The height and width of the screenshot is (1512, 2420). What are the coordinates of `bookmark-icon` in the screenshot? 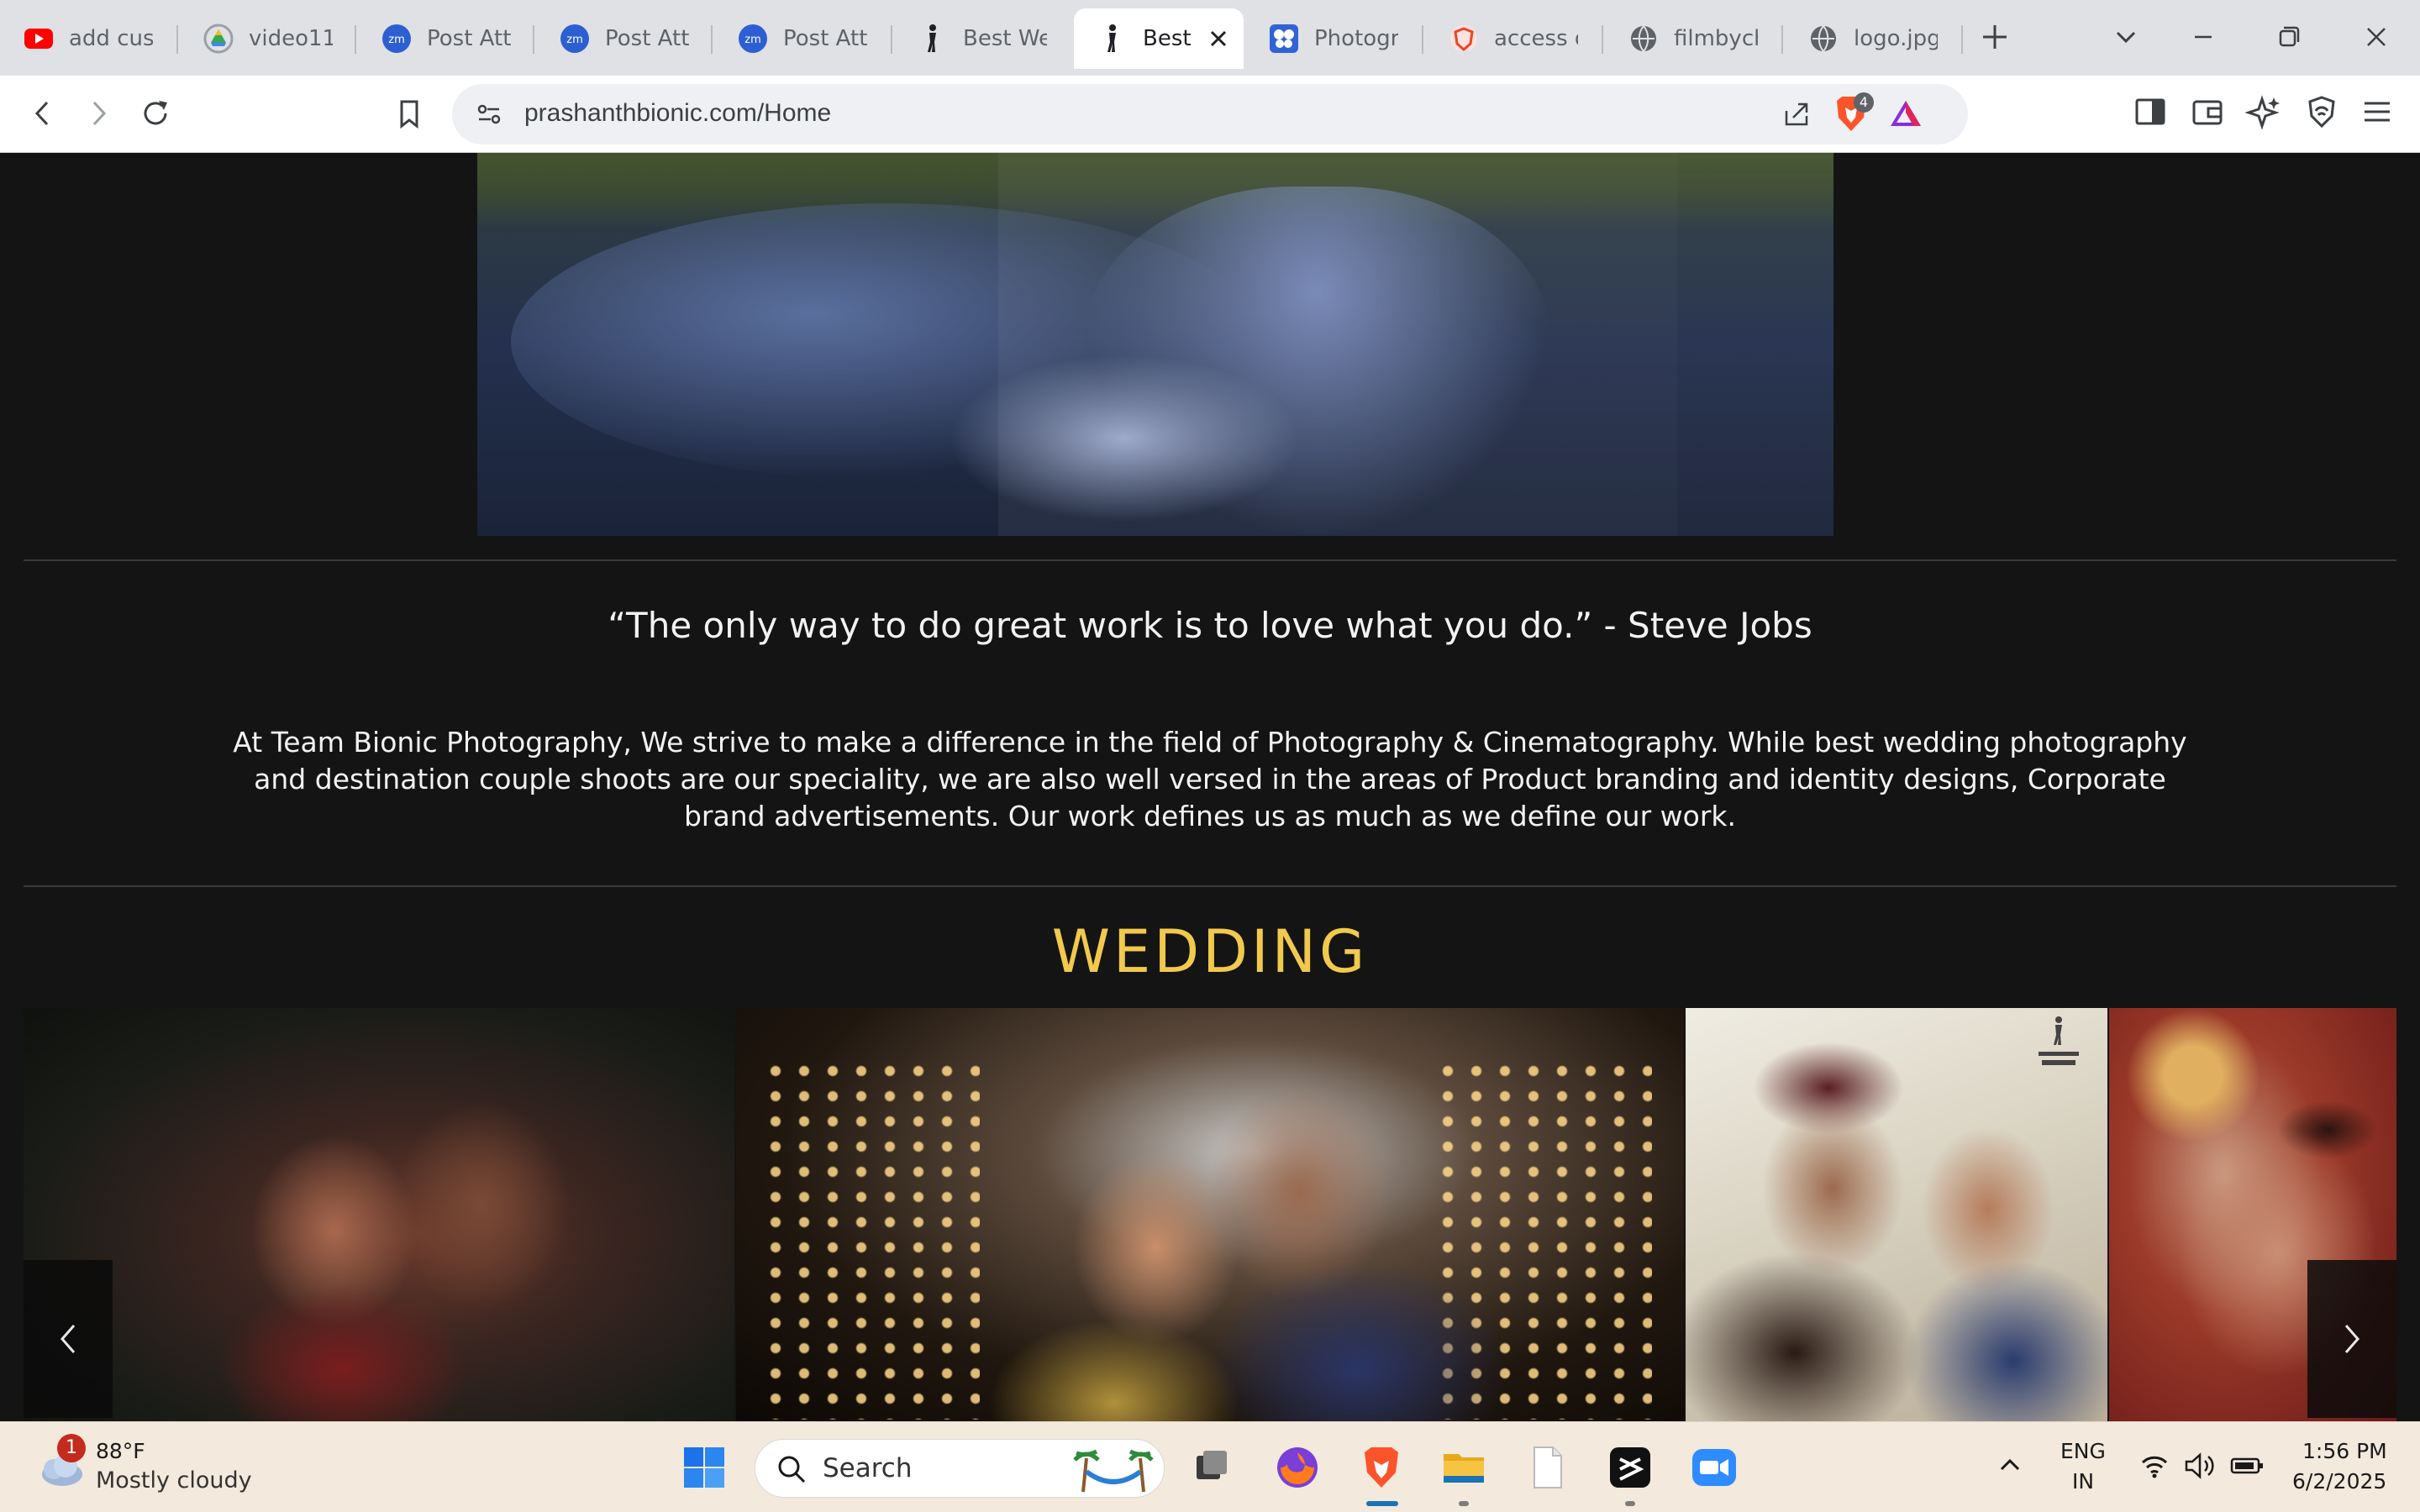 It's located at (409, 113).